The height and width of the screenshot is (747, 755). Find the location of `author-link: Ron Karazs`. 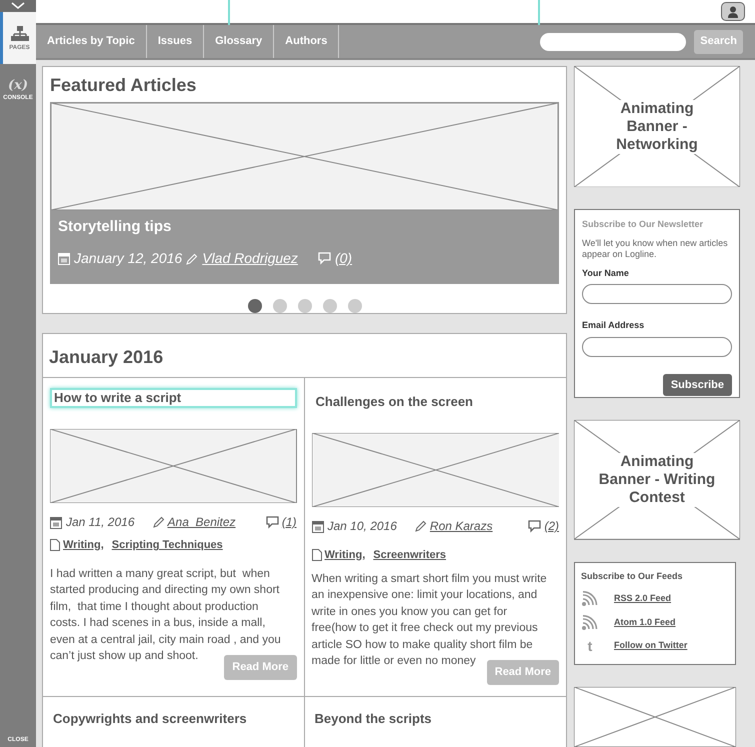

author-link: Ron Karazs is located at coordinates (461, 526).